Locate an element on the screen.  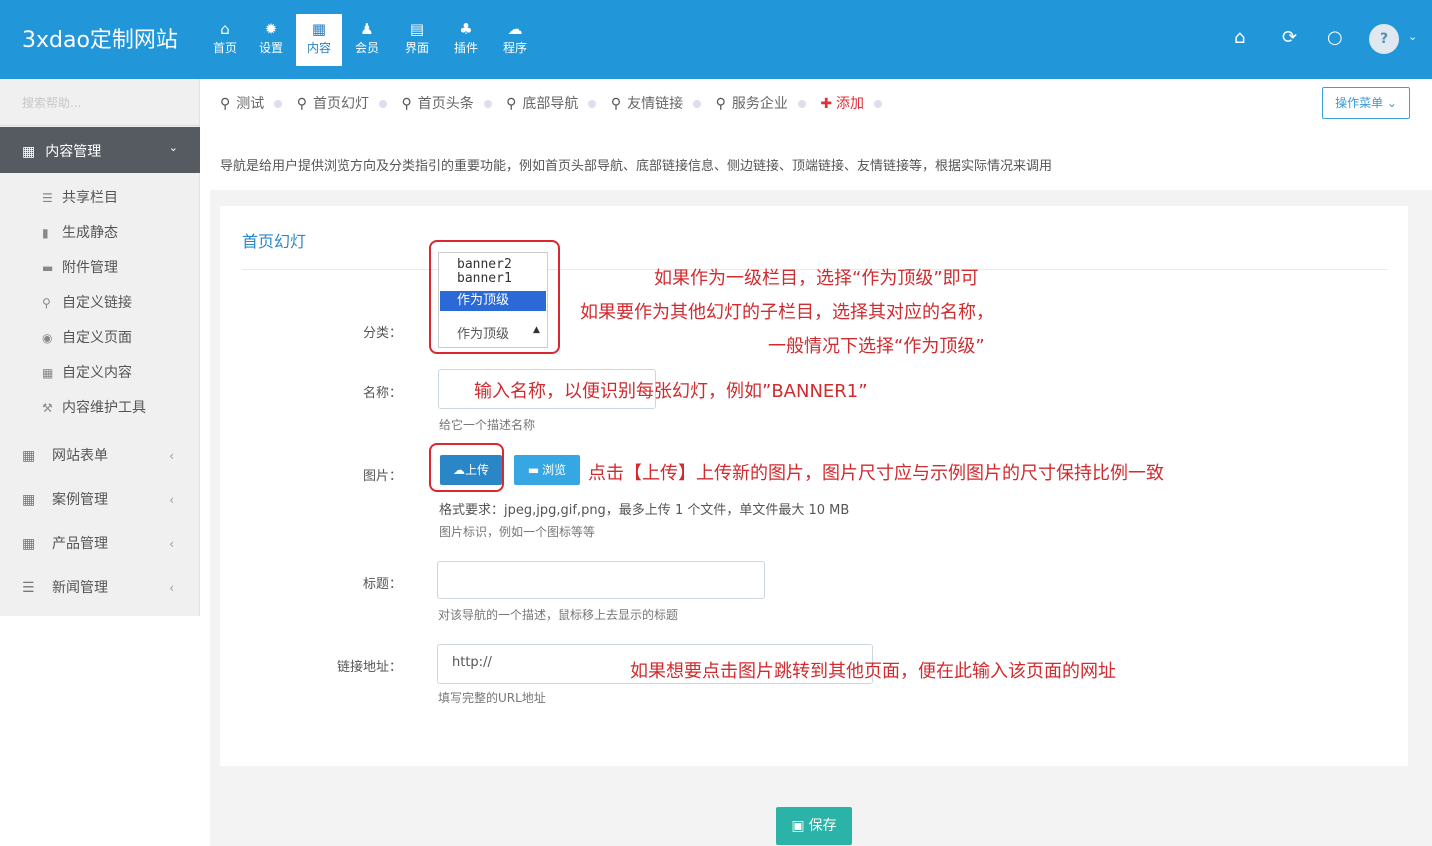
sidebar-item-static: ▮ 生成静态 is located at coordinates (80, 233).